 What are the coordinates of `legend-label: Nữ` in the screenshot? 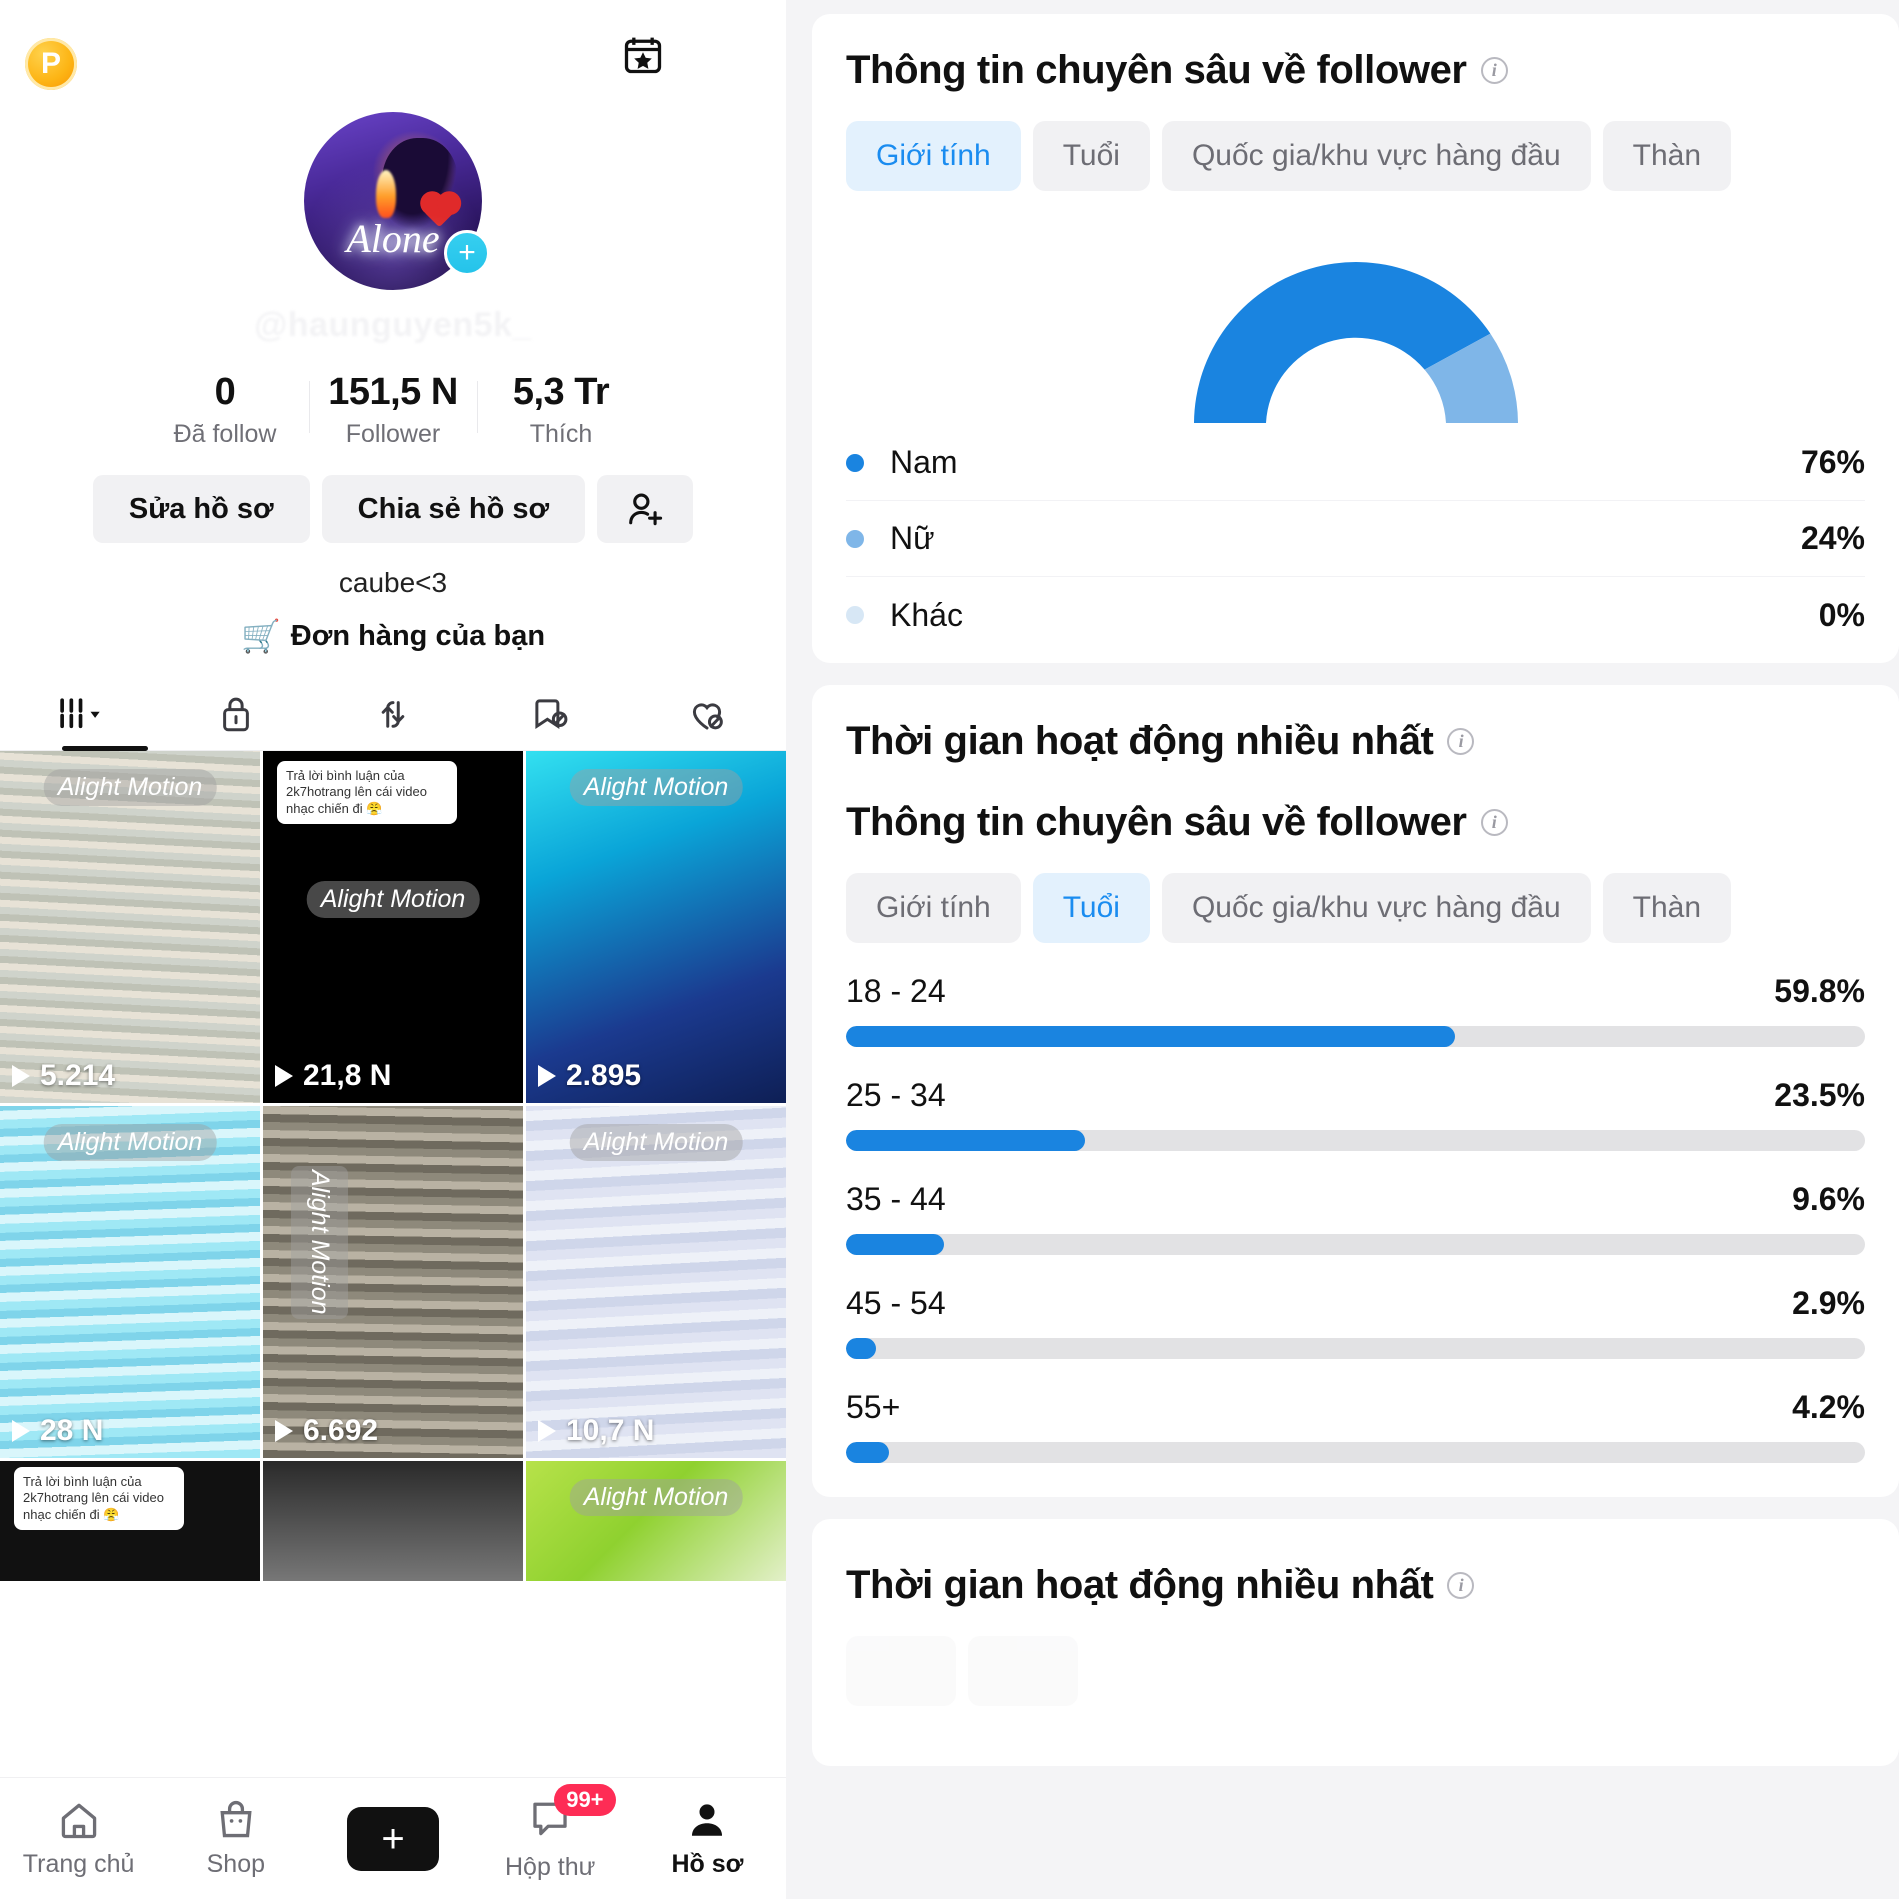 It's located at (912, 538).